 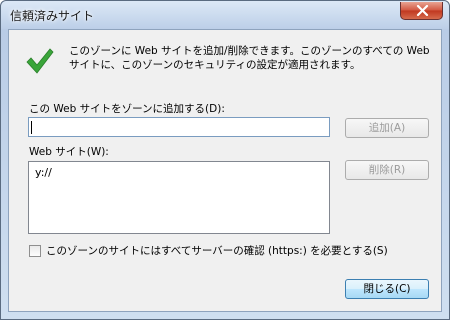 What do you see at coordinates (225, 15) in the screenshot?
I see `title-bar: 信頼済みサイト` at bounding box center [225, 15].